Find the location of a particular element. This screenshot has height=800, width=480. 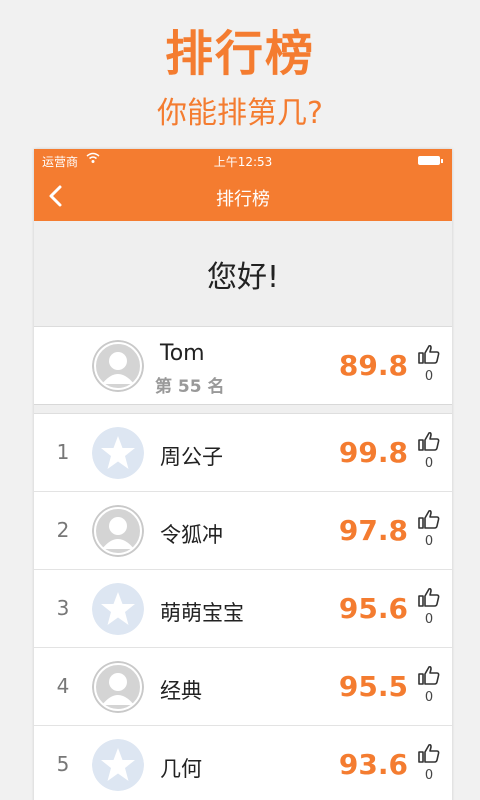

promo-title: 排行榜 is located at coordinates (239, 54).